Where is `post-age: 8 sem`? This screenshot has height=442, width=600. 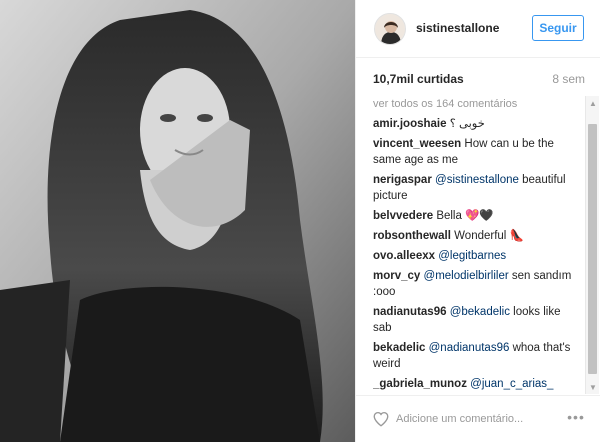
post-age: 8 sem is located at coordinates (568, 79).